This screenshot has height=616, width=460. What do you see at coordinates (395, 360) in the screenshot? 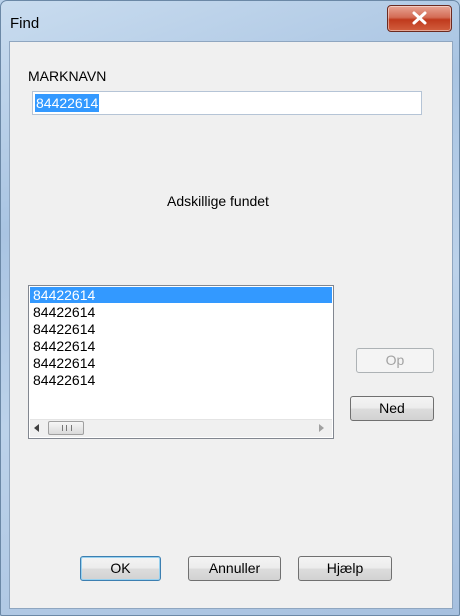
I see `move-up-button: Op` at bounding box center [395, 360].